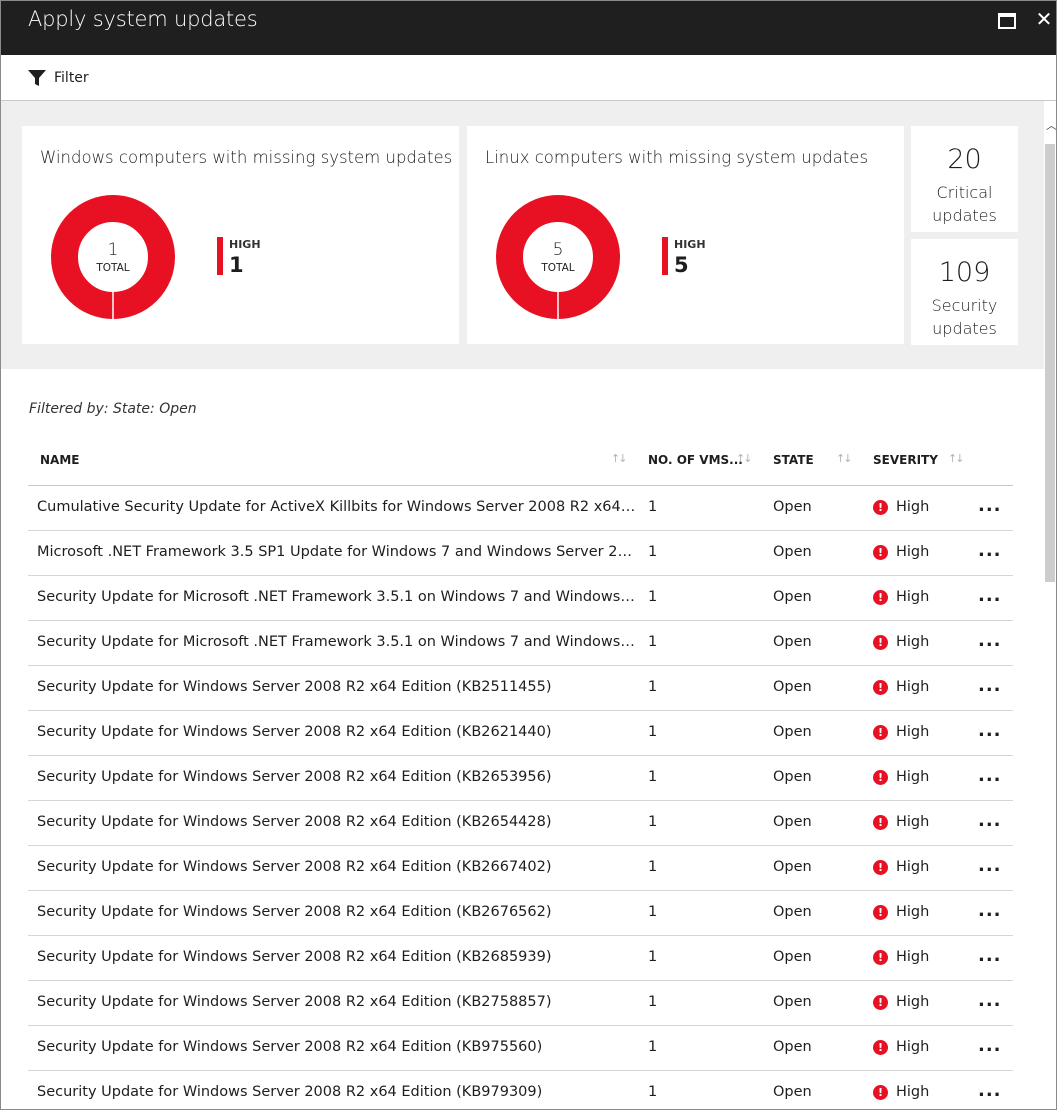  What do you see at coordinates (964, 179) in the screenshot?
I see `critical-updates-tile: 20 Critical updates` at bounding box center [964, 179].